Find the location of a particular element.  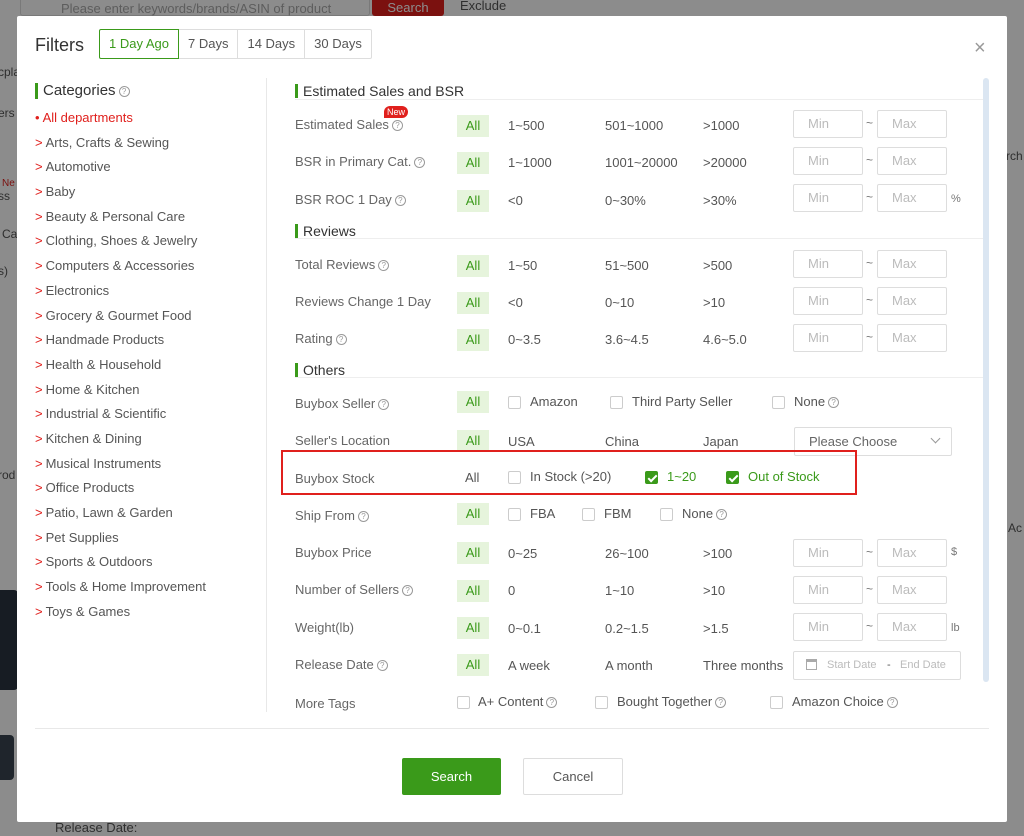

buybox-price-min-input: Min is located at coordinates (828, 553).